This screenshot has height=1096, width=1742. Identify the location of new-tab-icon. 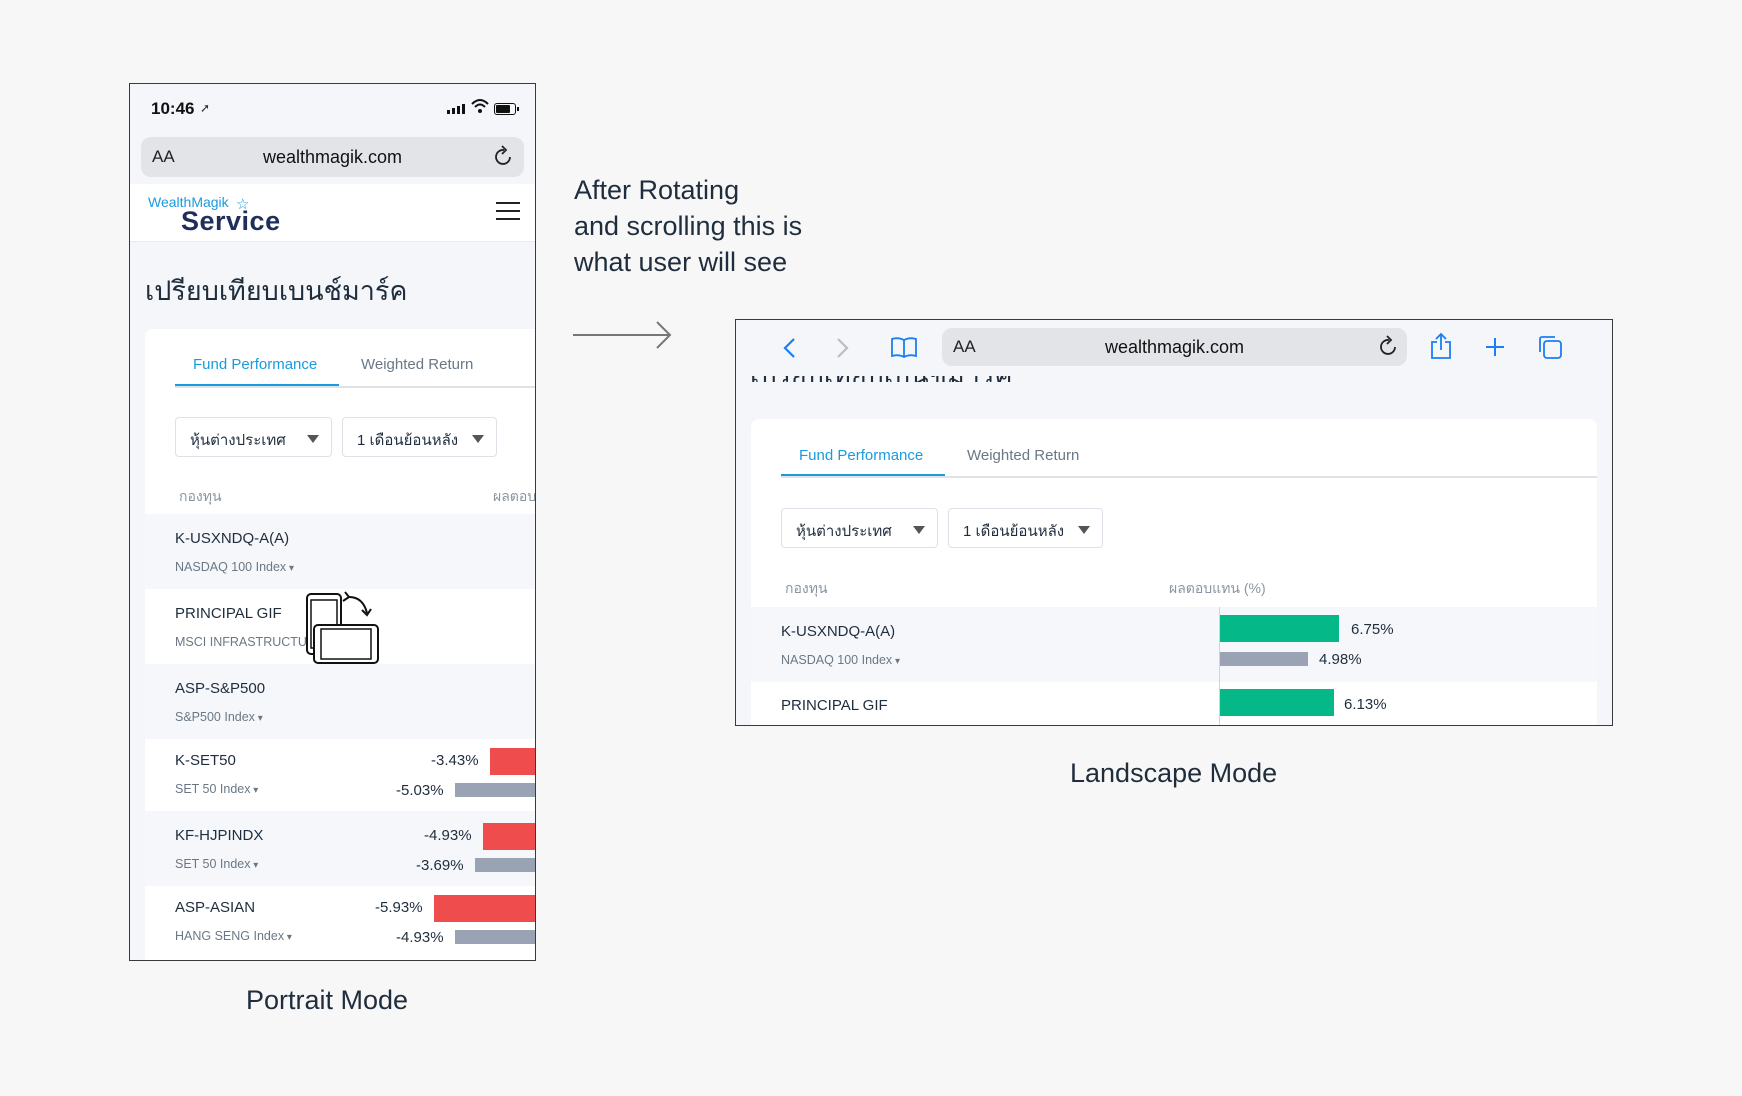
(1495, 347).